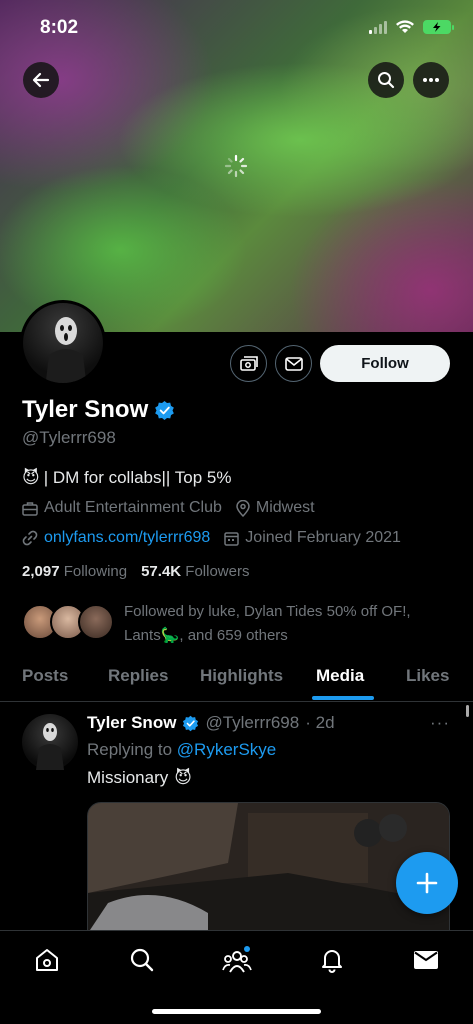 This screenshot has width=473, height=1024. I want to click on tab-likes: Likes, so click(427, 676).